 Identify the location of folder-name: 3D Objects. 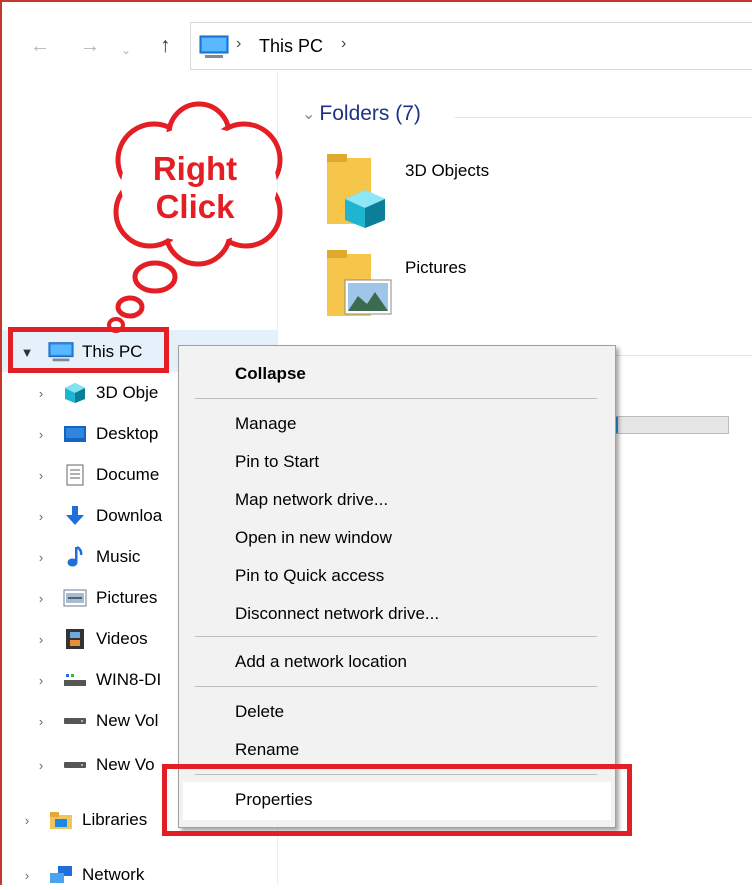
(447, 171).